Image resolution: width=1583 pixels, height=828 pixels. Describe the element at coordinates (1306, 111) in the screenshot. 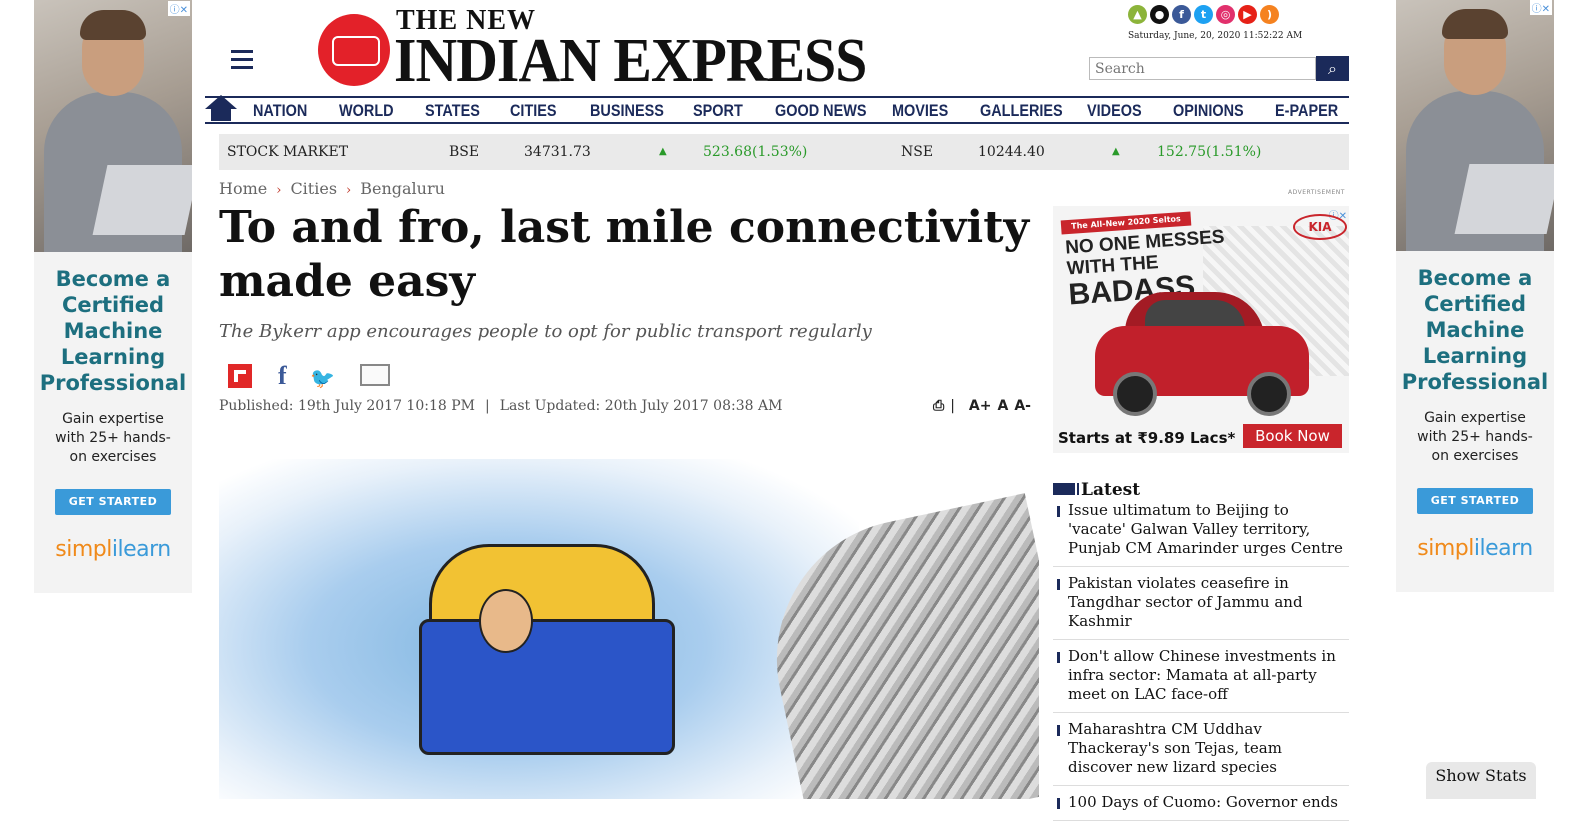

I see `nav-e-paper: E-PAPER` at that location.